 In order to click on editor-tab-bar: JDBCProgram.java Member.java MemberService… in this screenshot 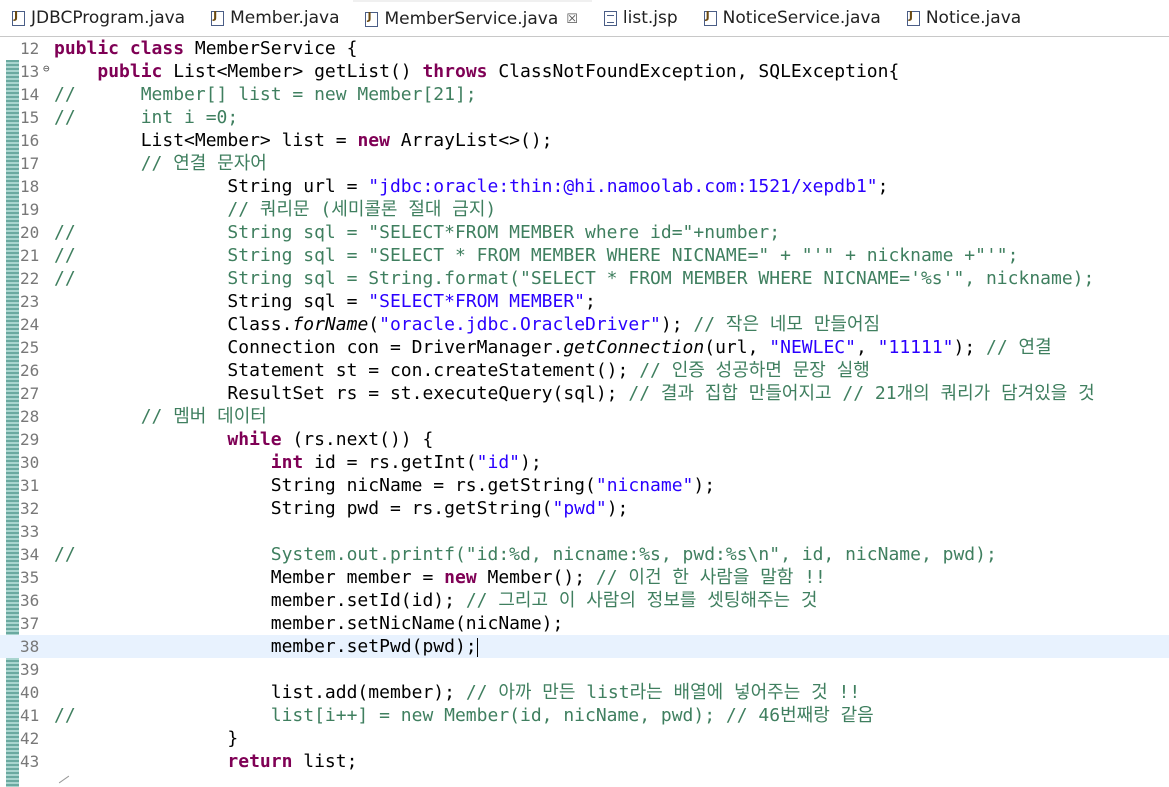, I will do `click(584, 18)`.